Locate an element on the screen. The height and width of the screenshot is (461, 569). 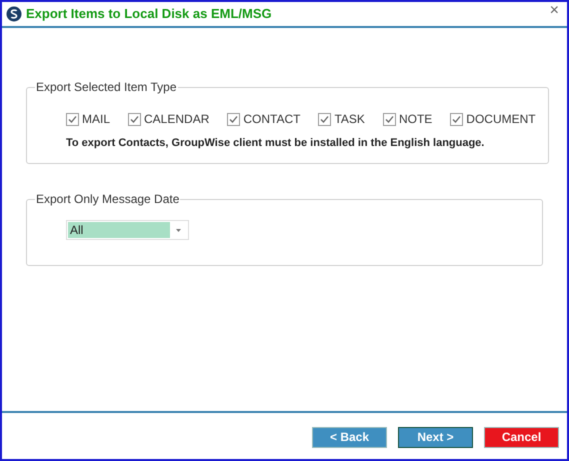
logo-icon is located at coordinates (14, 14).